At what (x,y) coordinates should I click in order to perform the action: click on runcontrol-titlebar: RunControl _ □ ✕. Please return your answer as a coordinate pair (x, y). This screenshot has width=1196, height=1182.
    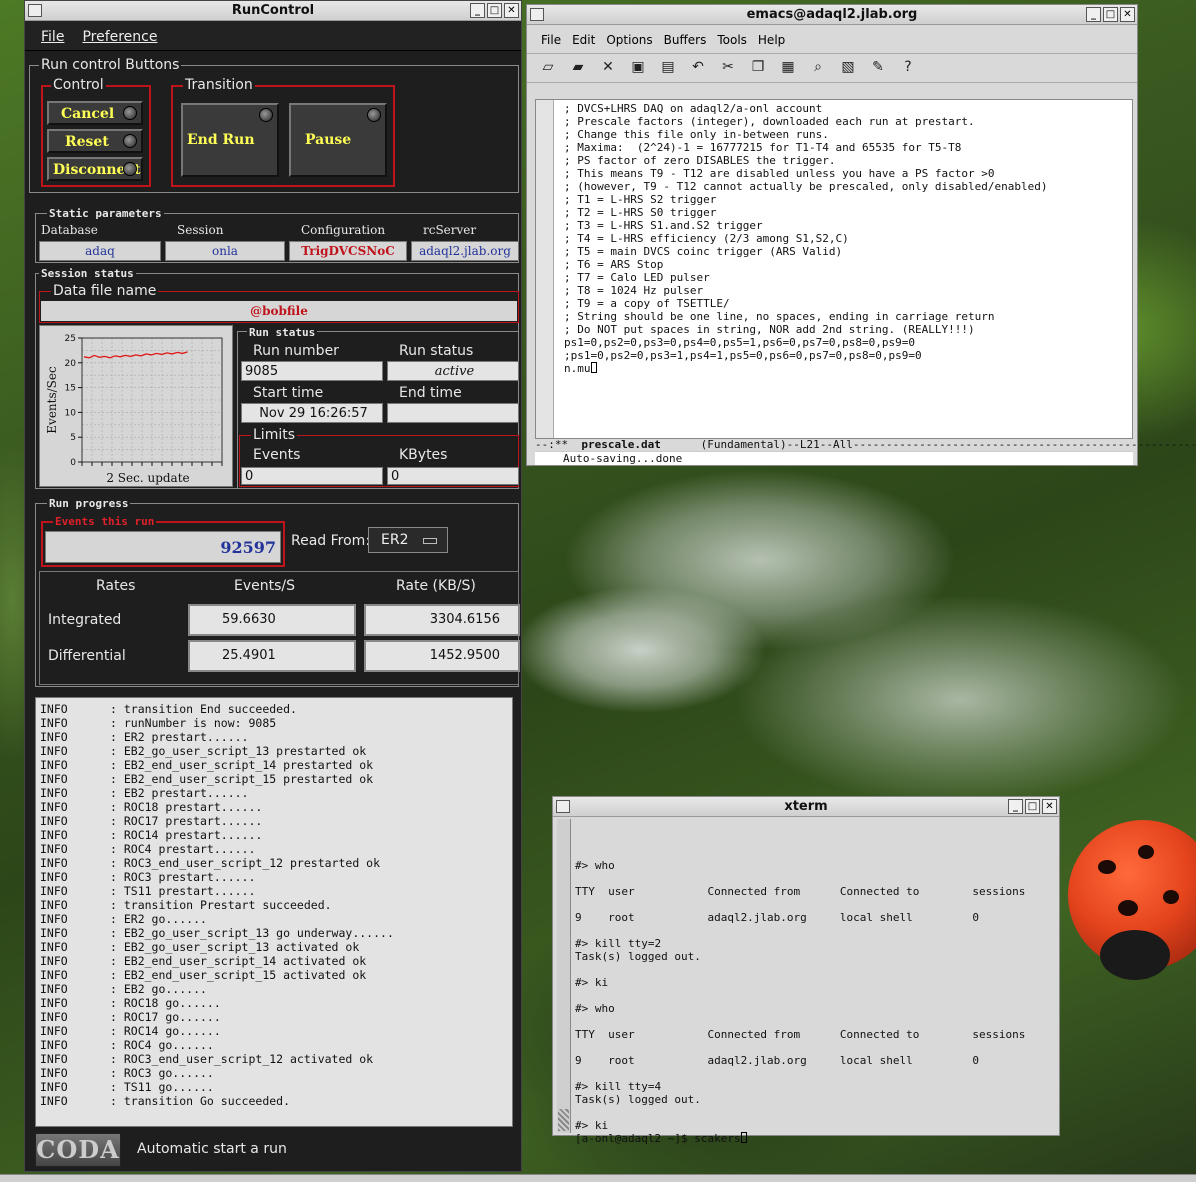
    Looking at the image, I should click on (273, 11).